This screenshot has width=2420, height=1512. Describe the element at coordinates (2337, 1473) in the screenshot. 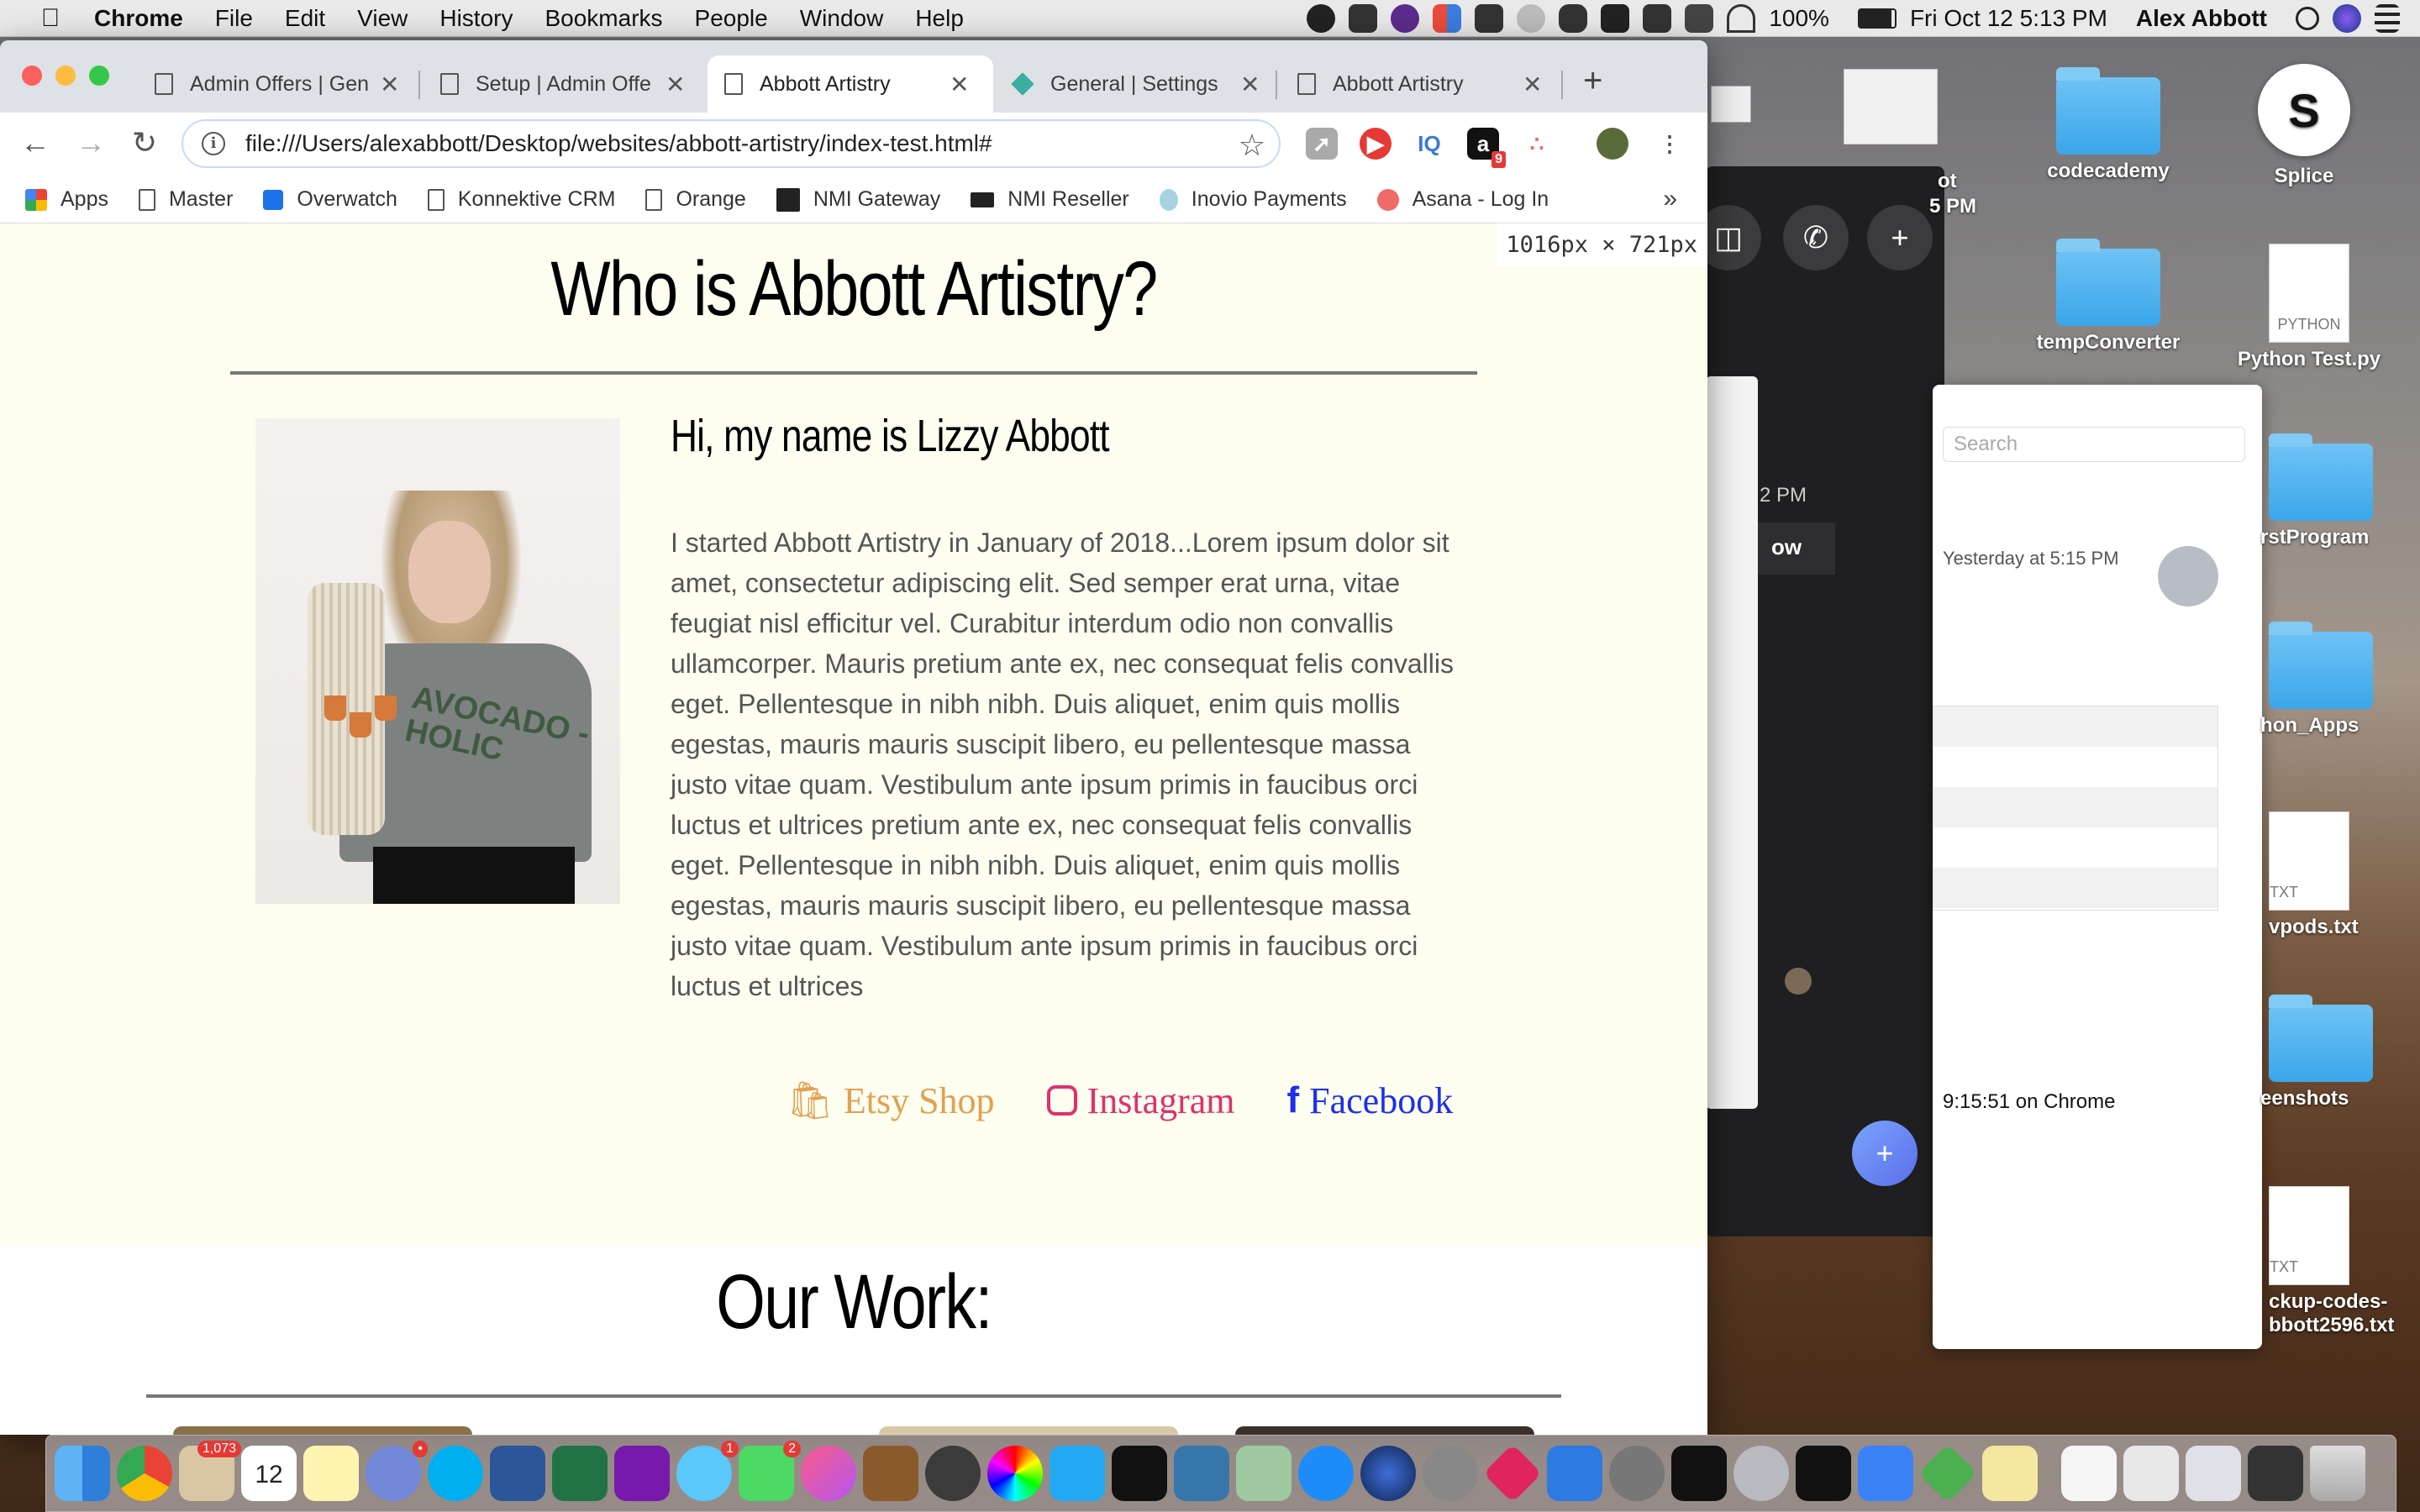

I see `trash-icon` at that location.